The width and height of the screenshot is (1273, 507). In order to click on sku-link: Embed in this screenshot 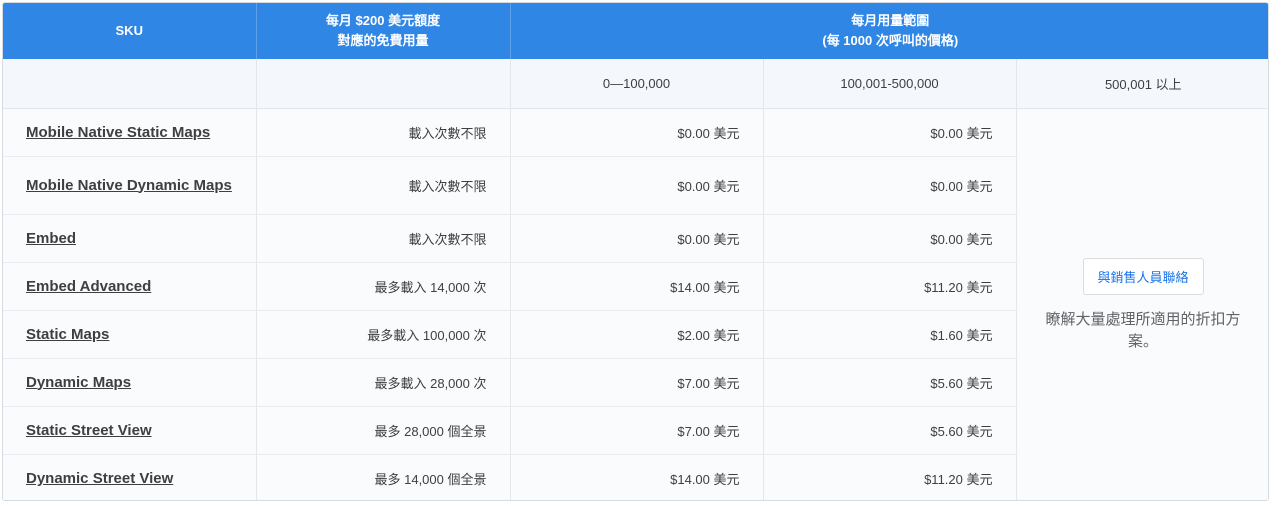, I will do `click(51, 238)`.